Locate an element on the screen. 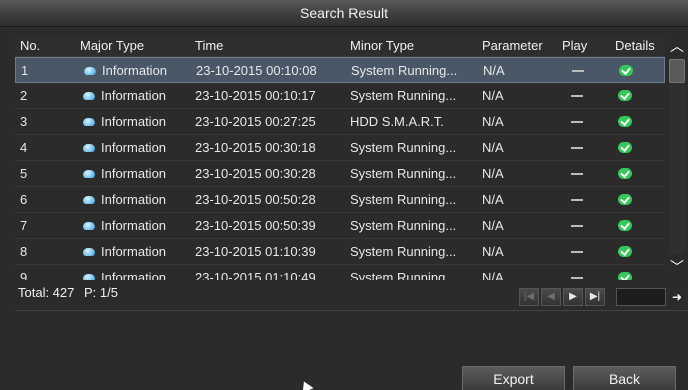 This screenshot has width=688, height=390. footer-divider is located at coordinates (351, 310).